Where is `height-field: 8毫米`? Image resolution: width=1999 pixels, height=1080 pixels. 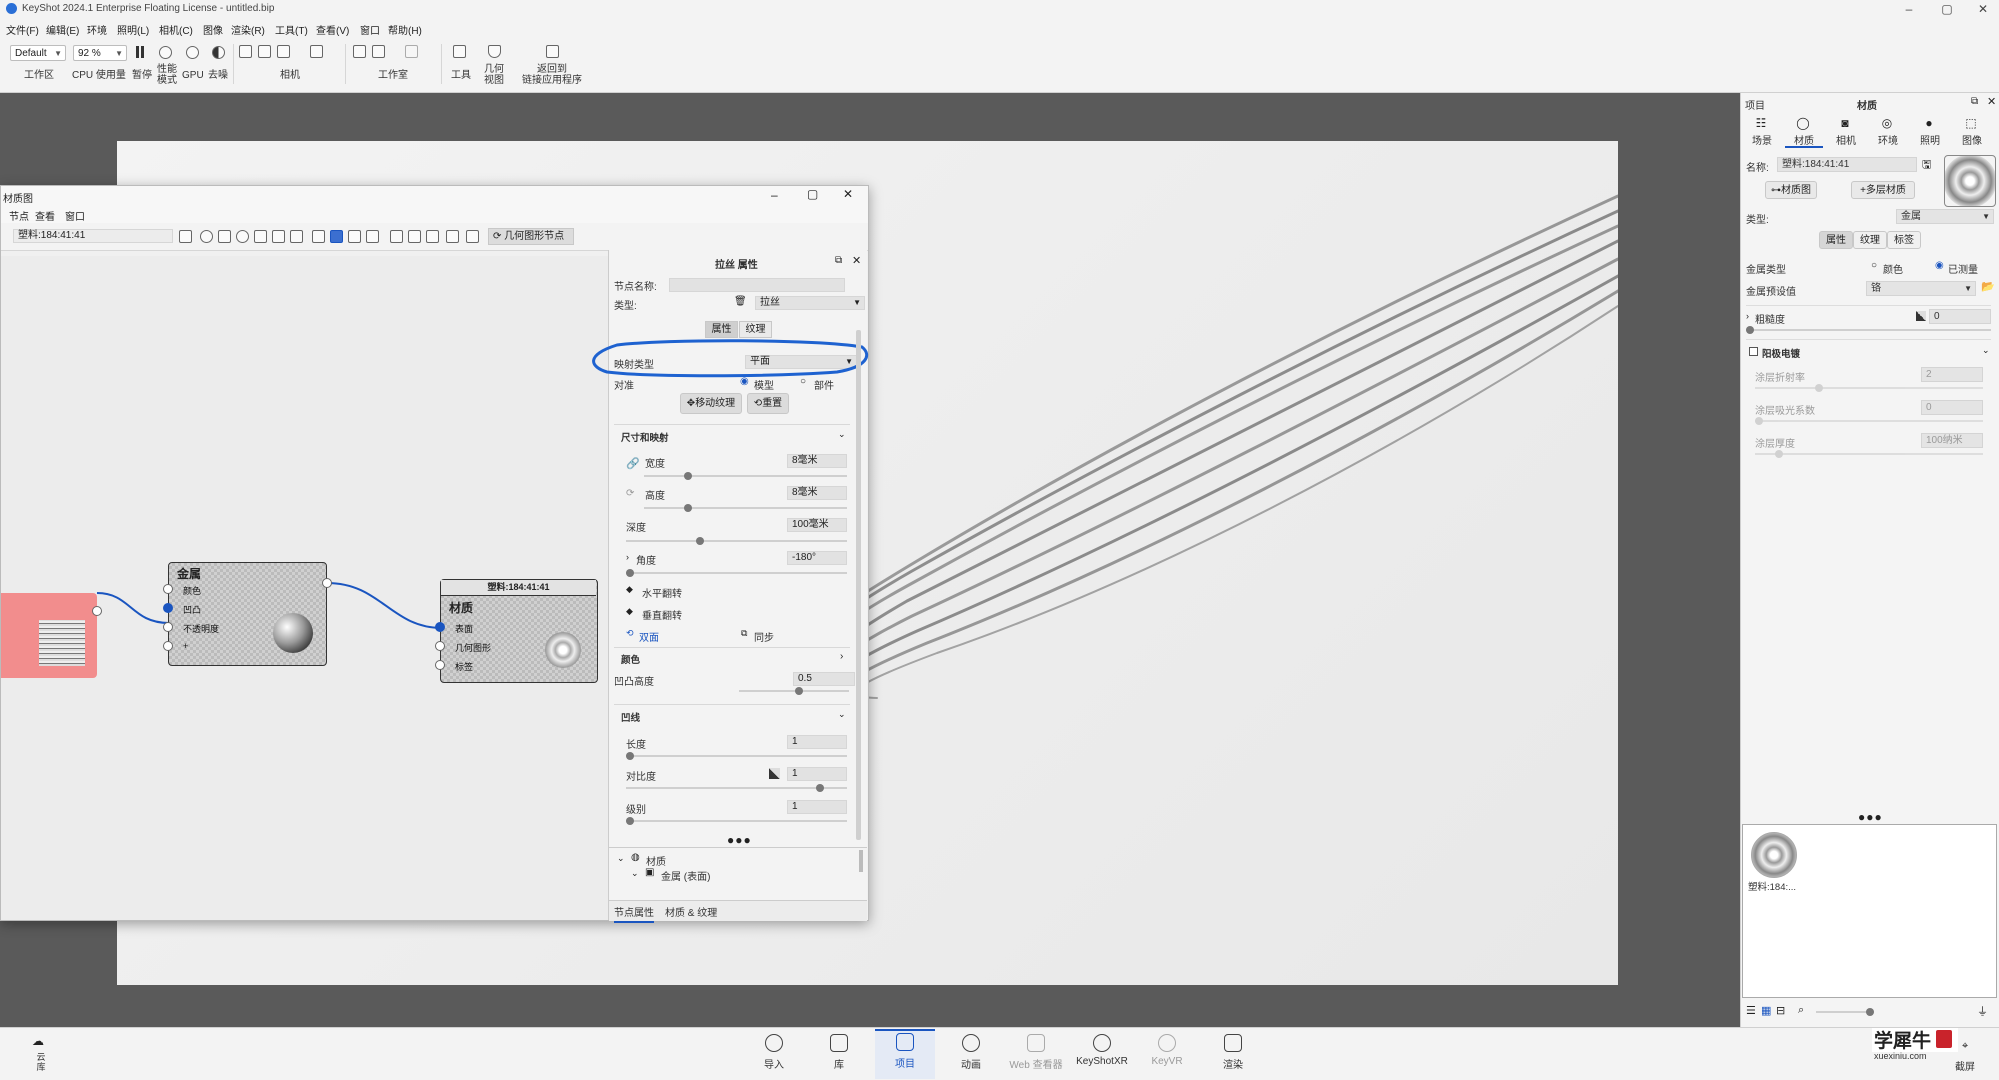
height-field: 8毫米 is located at coordinates (817, 493).